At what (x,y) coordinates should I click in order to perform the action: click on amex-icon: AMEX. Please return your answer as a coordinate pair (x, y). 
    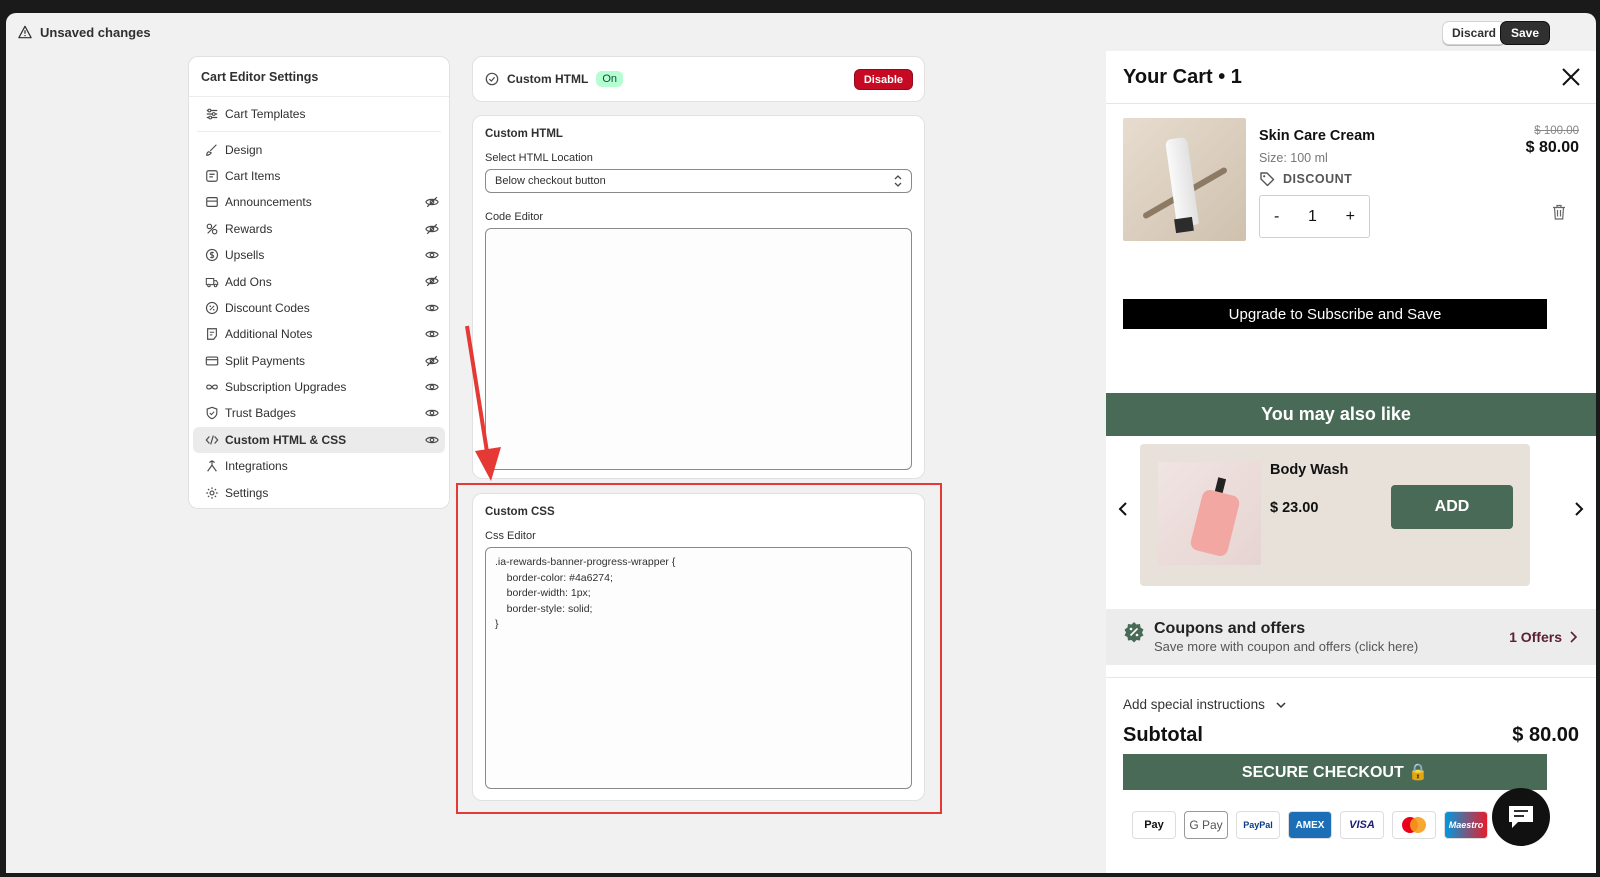
    Looking at the image, I should click on (1310, 825).